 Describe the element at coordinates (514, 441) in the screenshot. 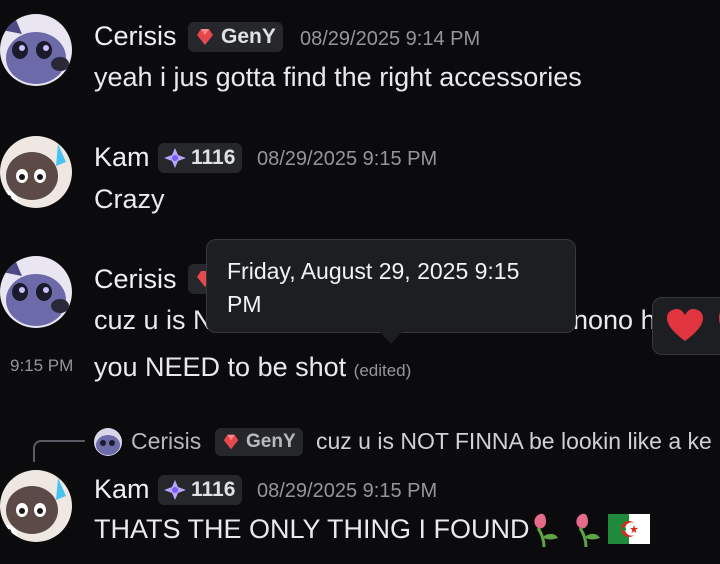

I see `reply-preview-text: cuz u is NOT FINNA be lookin like a ke` at that location.